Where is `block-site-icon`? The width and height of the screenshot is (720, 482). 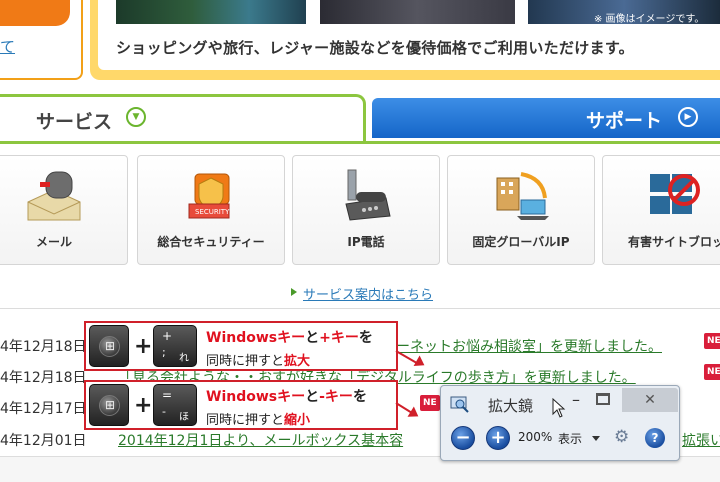
block-site-icon is located at coordinates (675, 194).